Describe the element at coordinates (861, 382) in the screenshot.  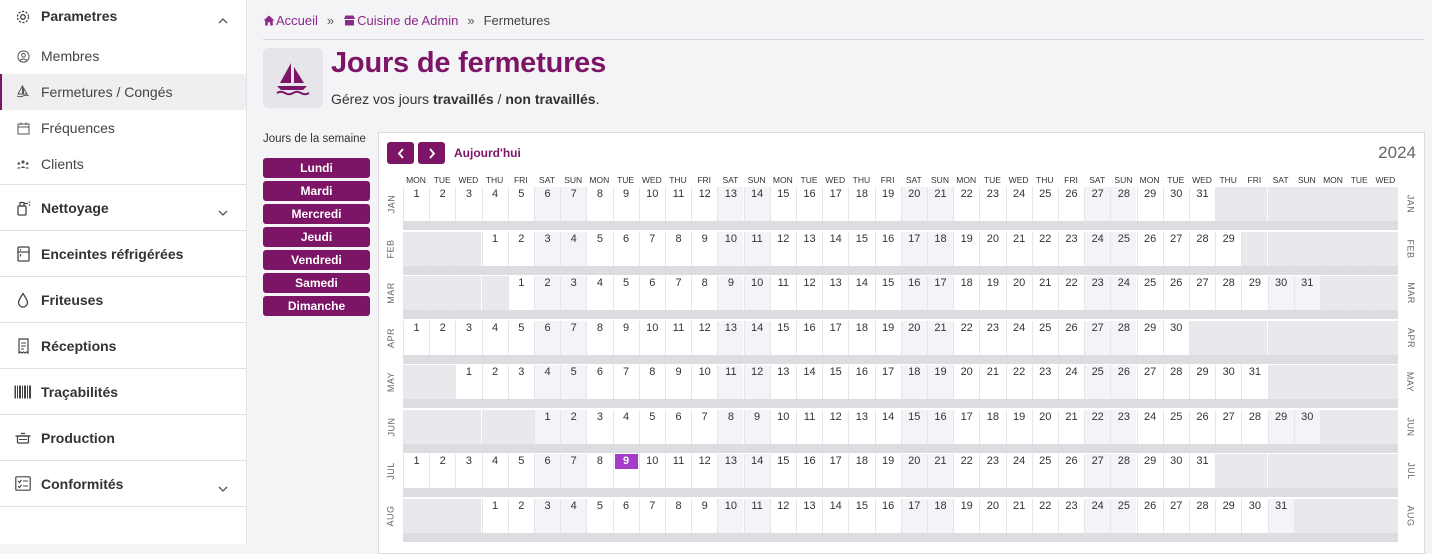
I see `calendar-day: 16` at that location.